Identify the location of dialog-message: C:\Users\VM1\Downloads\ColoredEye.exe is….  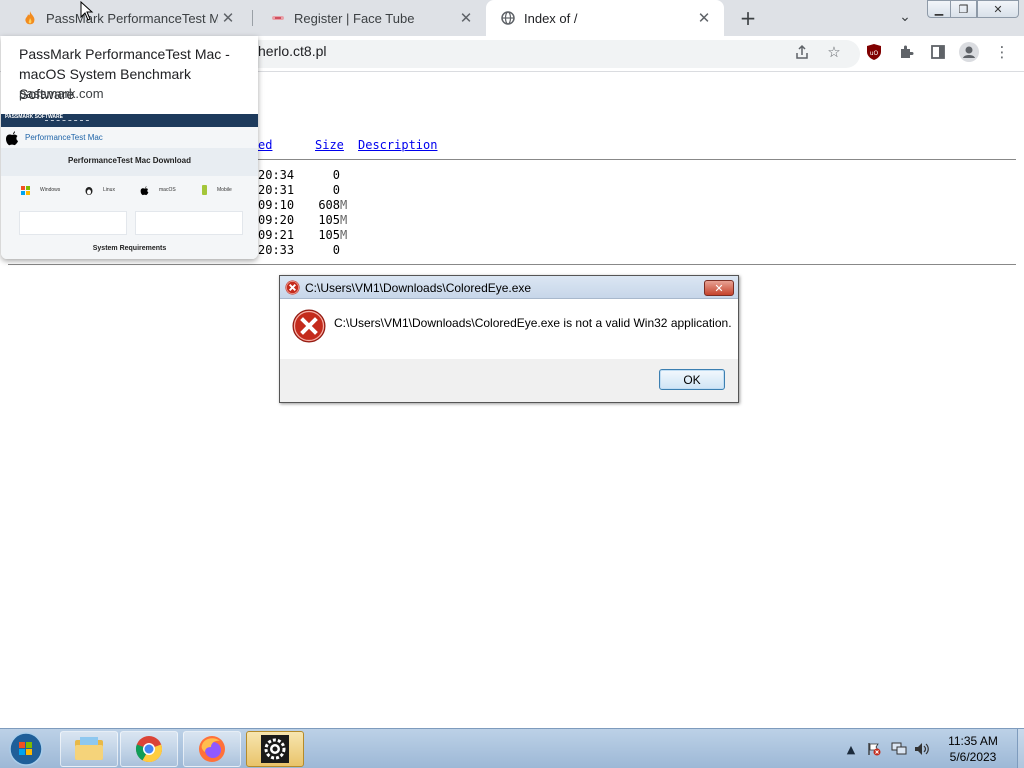
(533, 323).